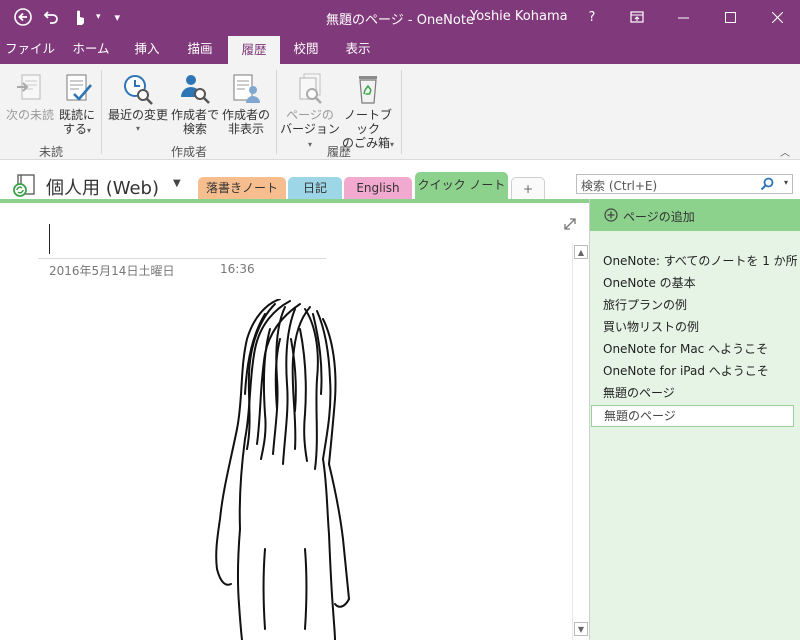  I want to click on find-by-author-label-1: 作成者で, so click(194, 115).